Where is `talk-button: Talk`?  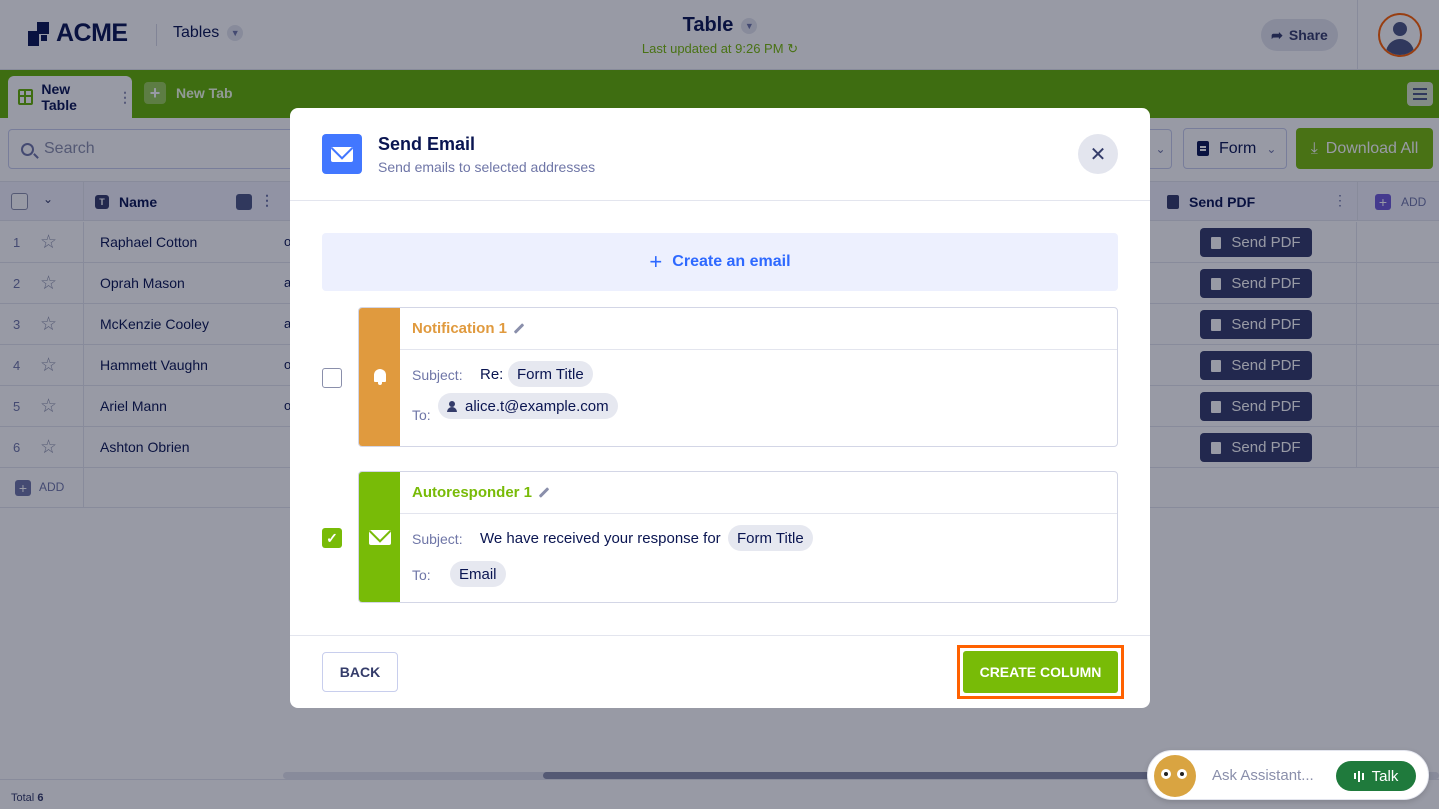
talk-button: Talk is located at coordinates (1376, 776).